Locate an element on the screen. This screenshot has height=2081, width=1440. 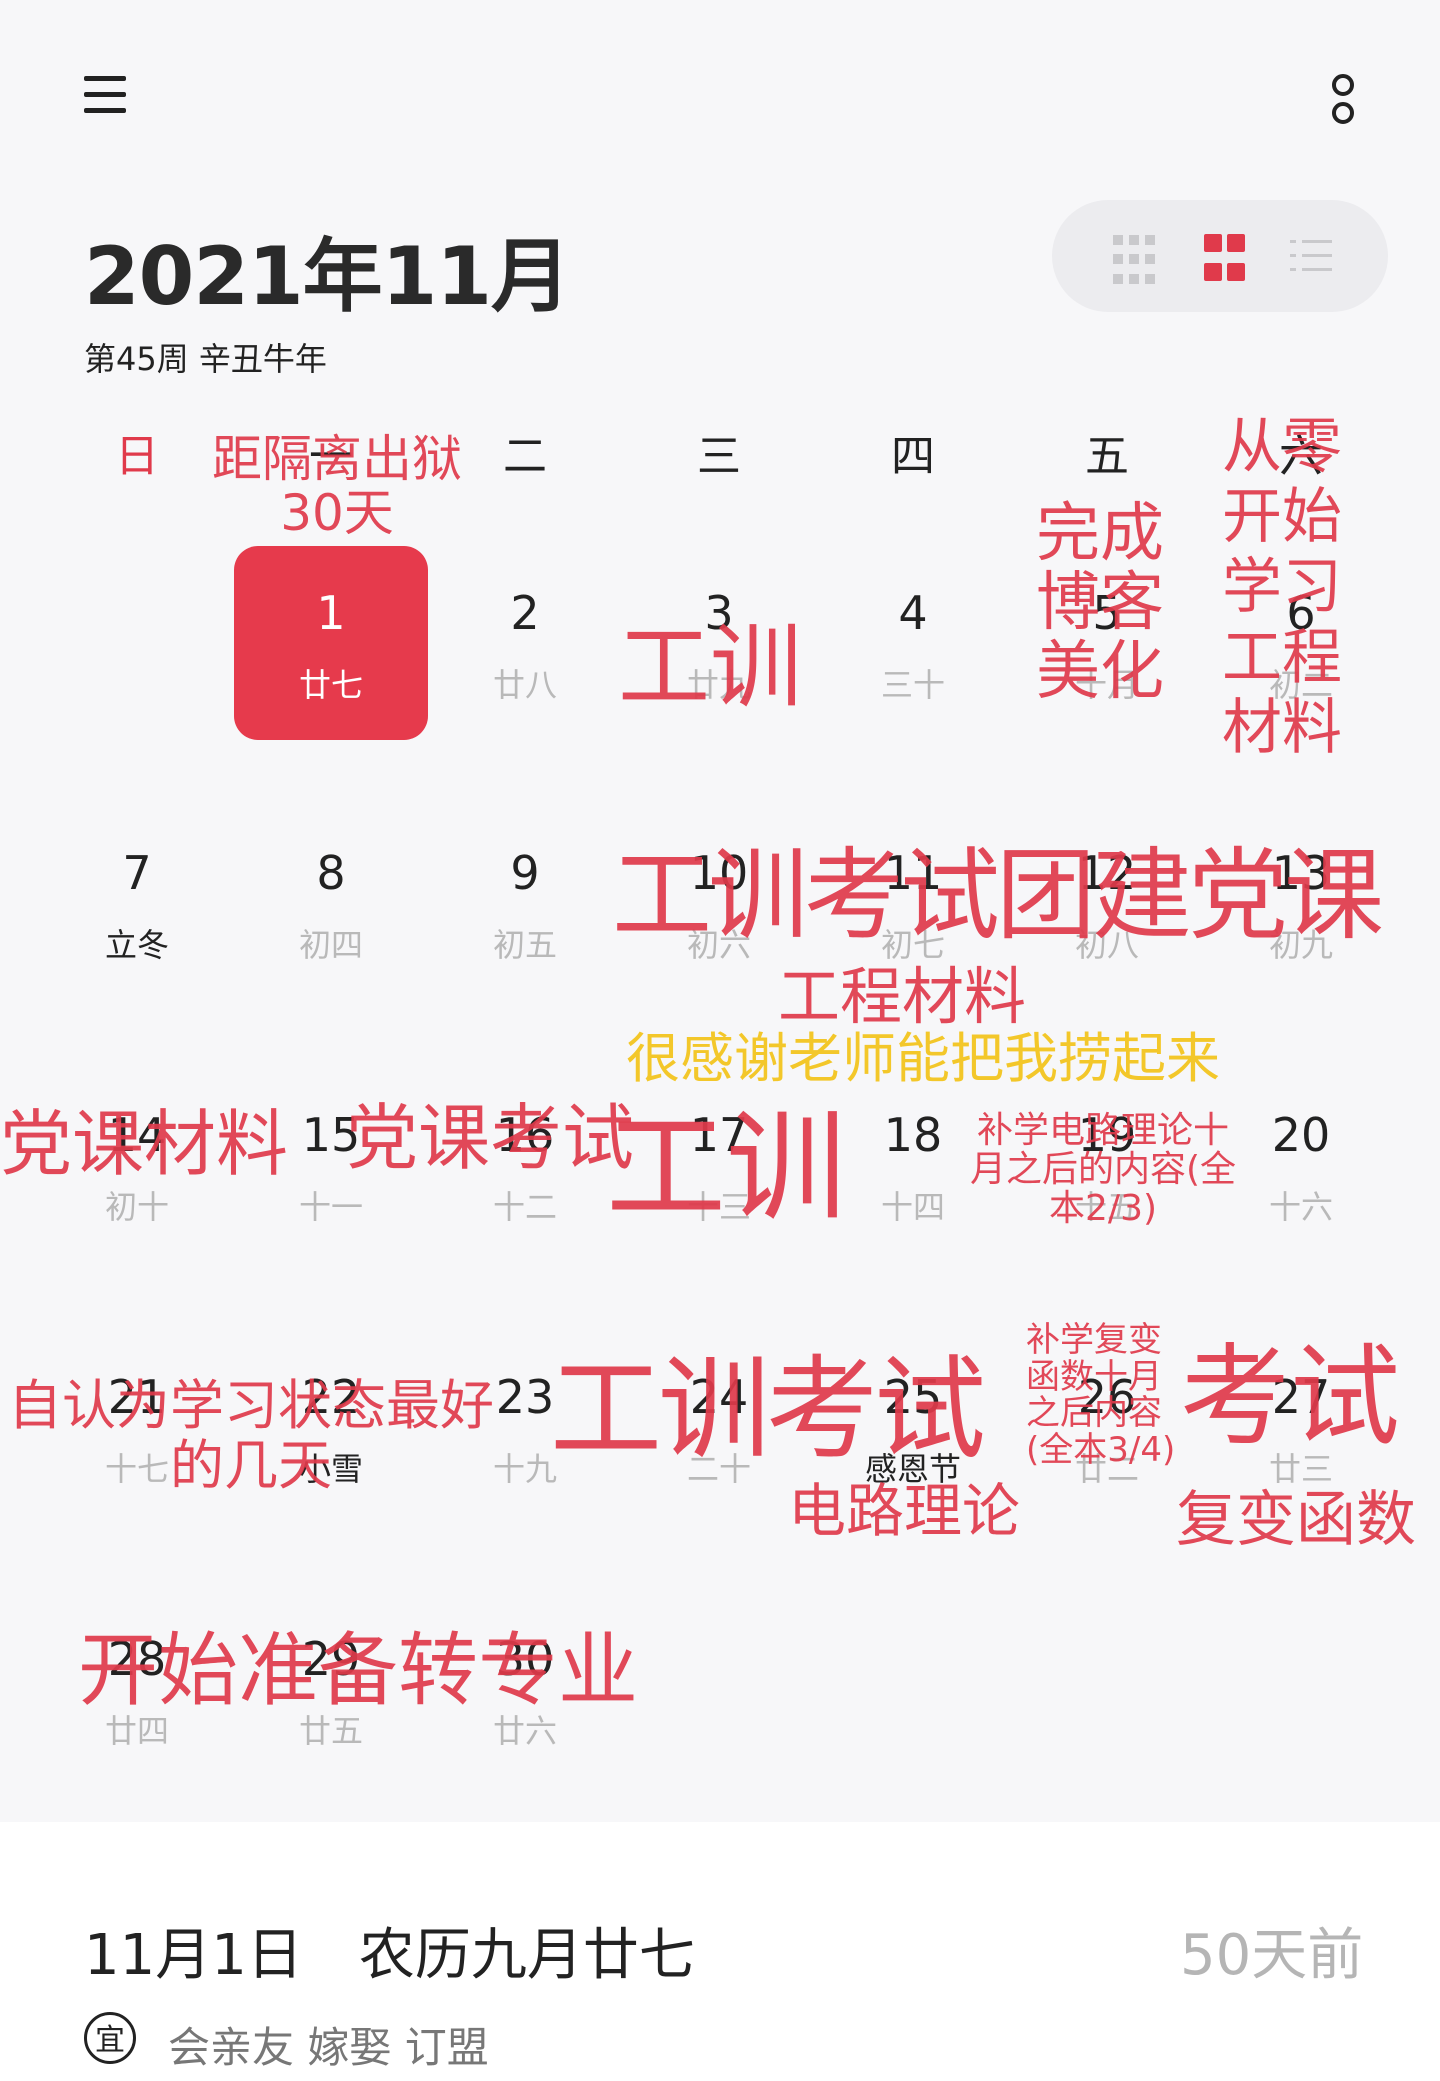
lunar-date: 初五 is located at coordinates (524, 945).